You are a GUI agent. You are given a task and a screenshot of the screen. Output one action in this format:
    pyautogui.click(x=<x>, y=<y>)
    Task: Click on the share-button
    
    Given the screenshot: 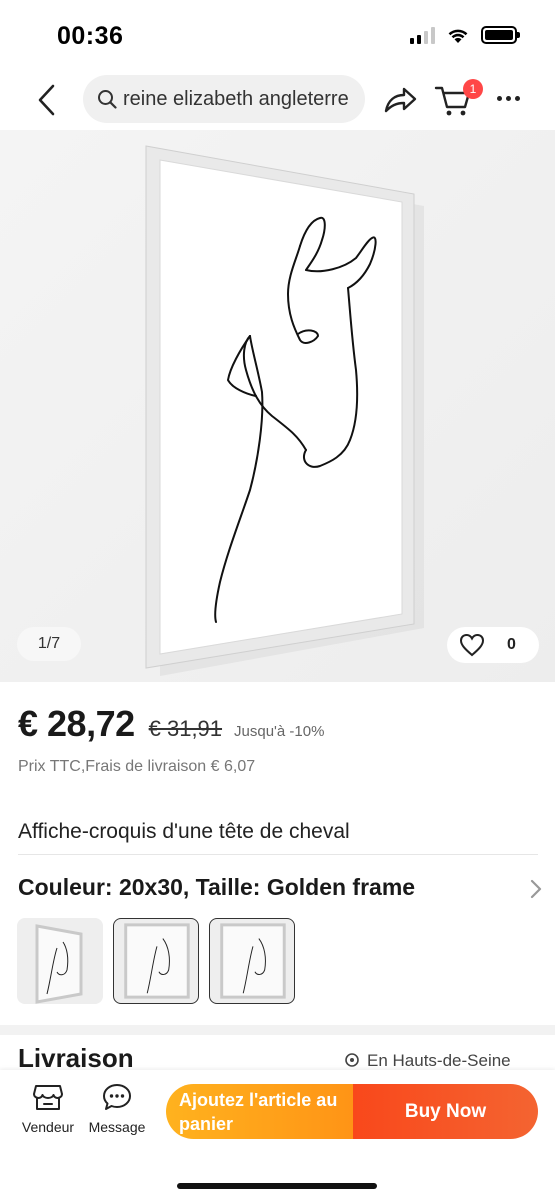 What is the action you would take?
    pyautogui.click(x=400, y=100)
    